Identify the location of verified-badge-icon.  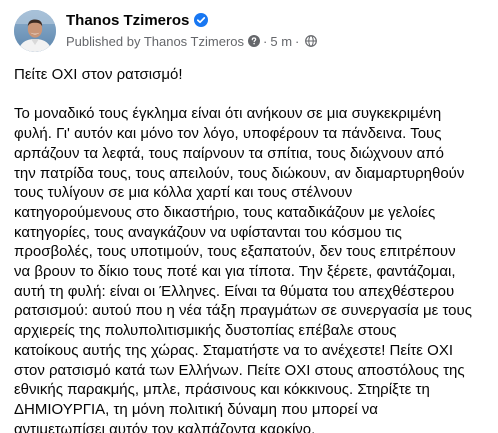
(201, 20).